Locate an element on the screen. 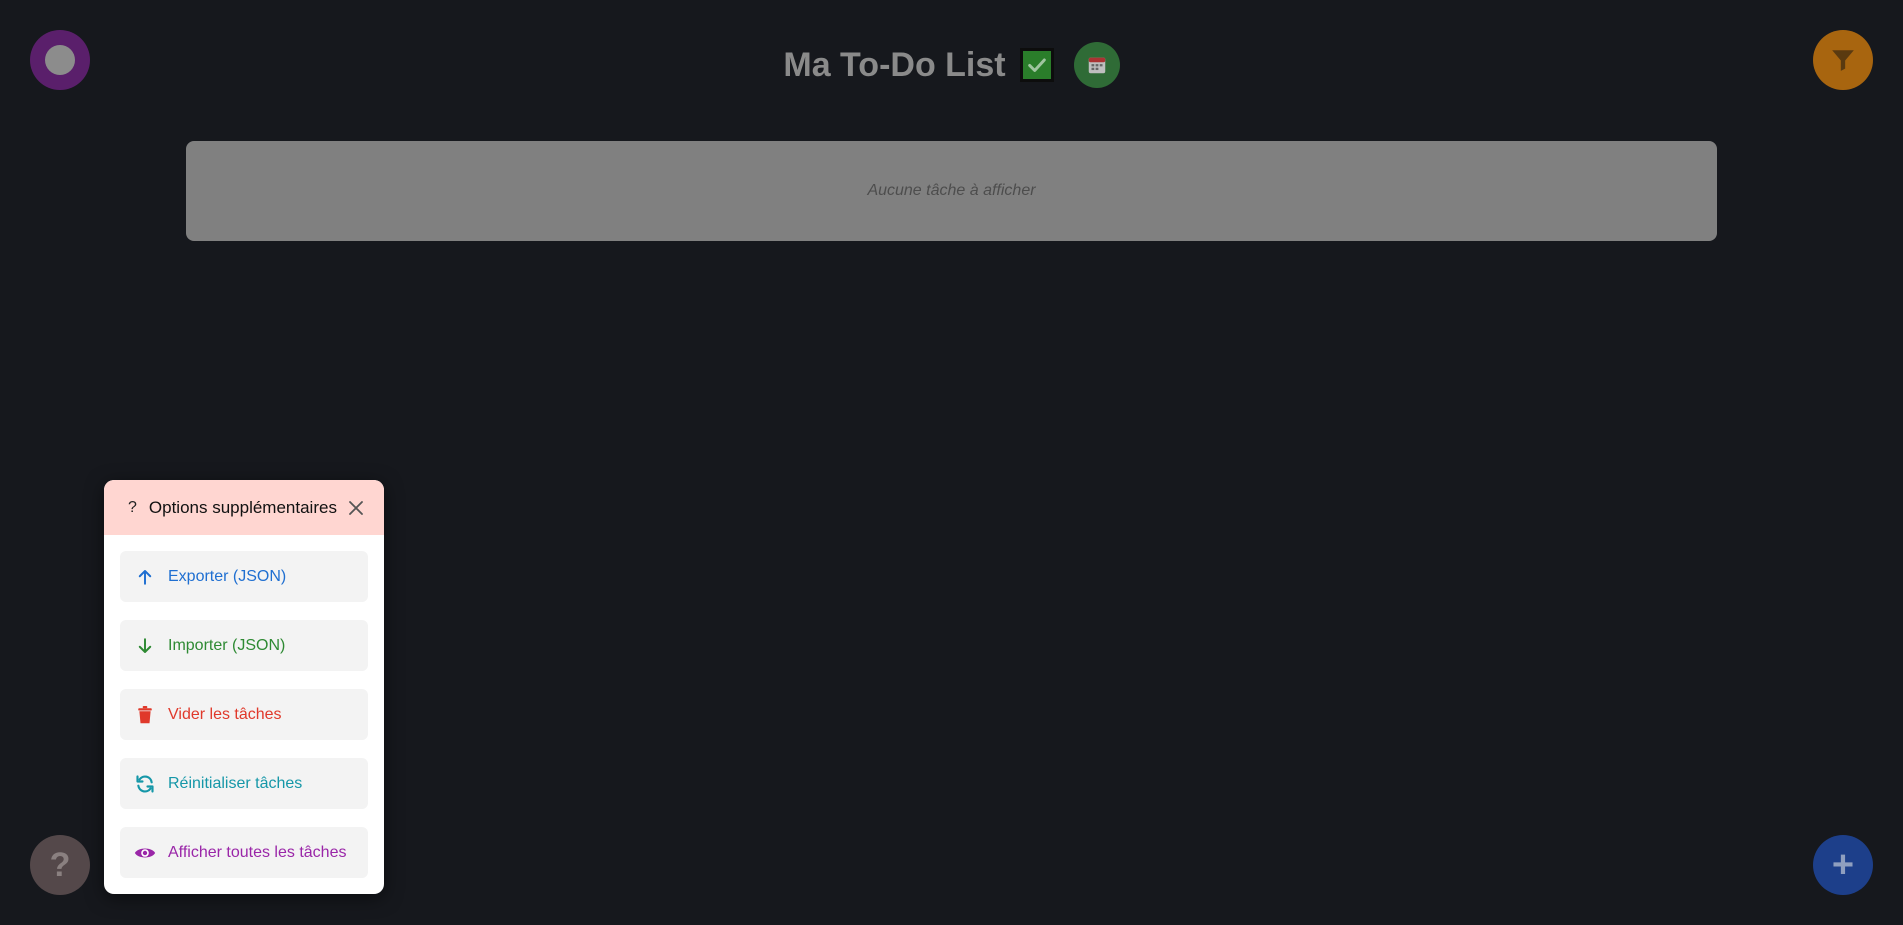  arrow-down-icon is located at coordinates (145, 646).